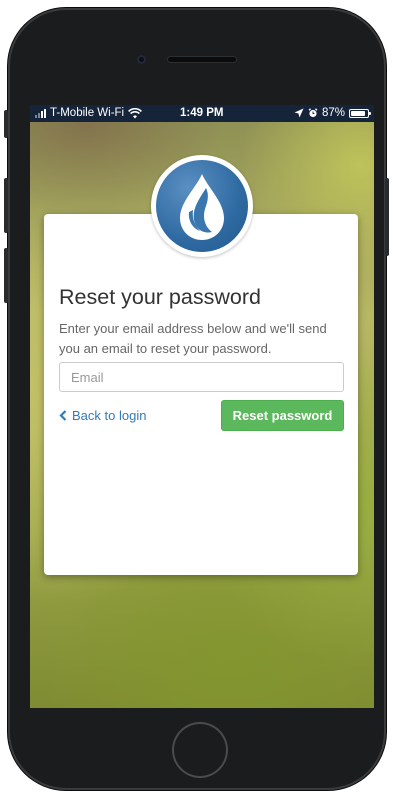  What do you see at coordinates (40, 113) in the screenshot?
I see `signal-icon` at bounding box center [40, 113].